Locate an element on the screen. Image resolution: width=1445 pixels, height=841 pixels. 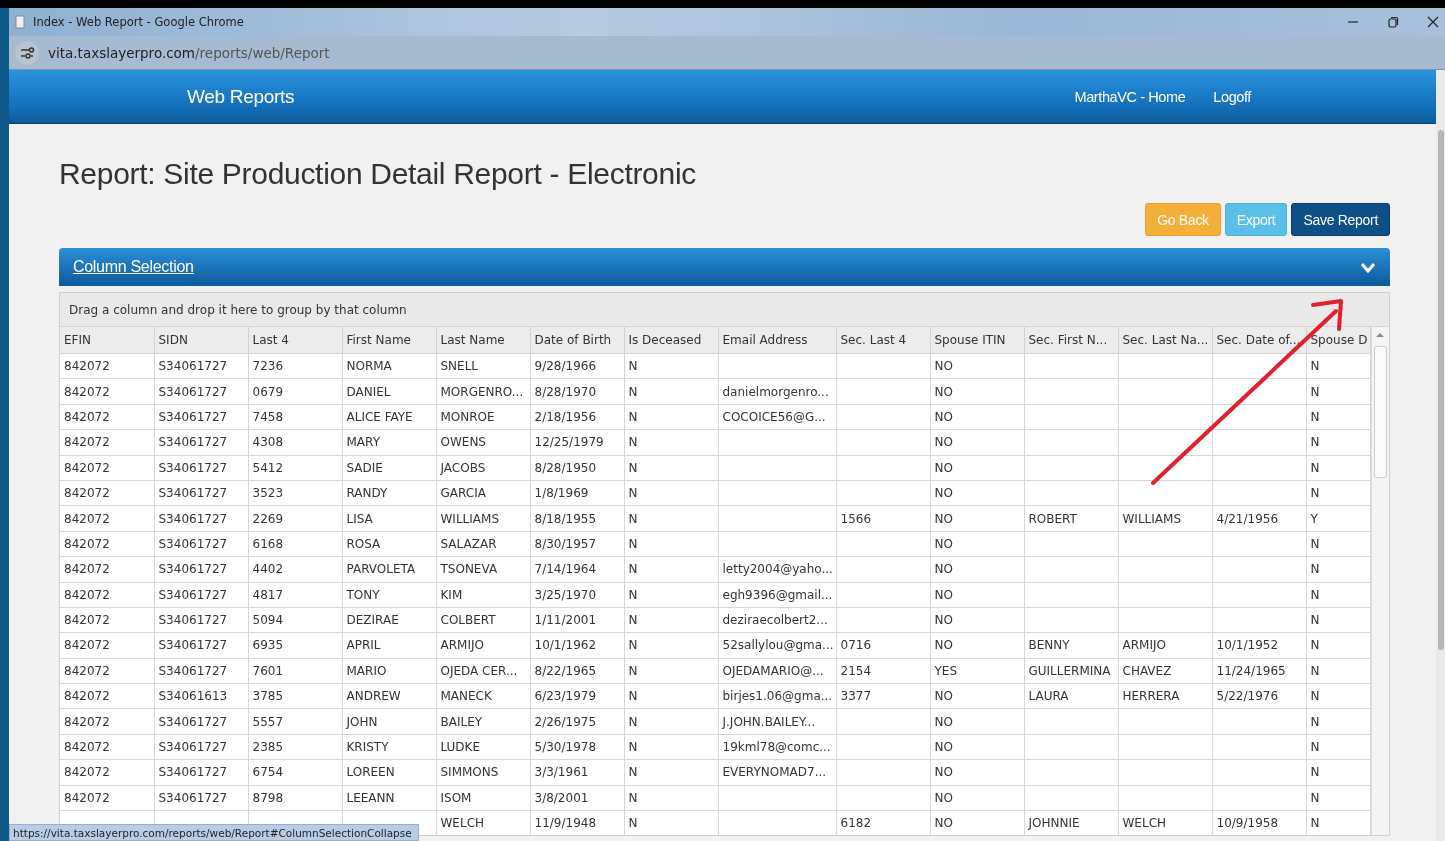
table-cell: 3/8/2001 is located at coordinates (577, 798).